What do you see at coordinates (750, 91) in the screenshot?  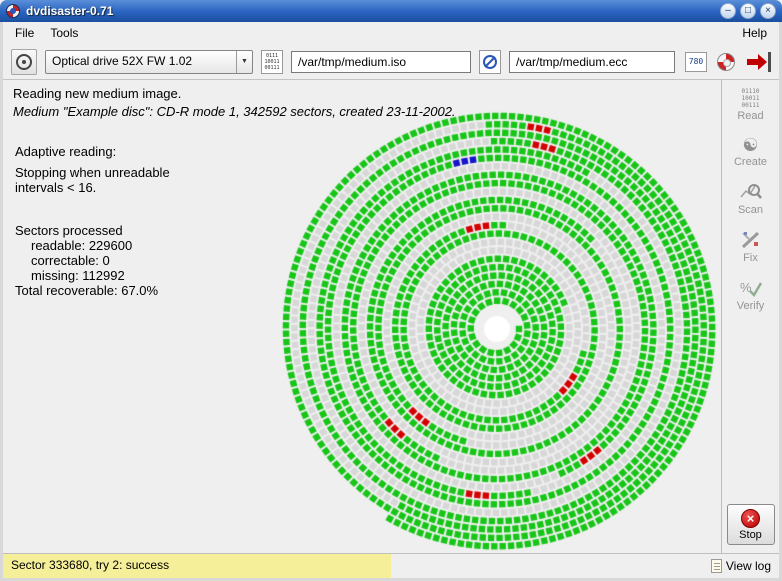 I see `read-icon-line: 01110` at bounding box center [750, 91].